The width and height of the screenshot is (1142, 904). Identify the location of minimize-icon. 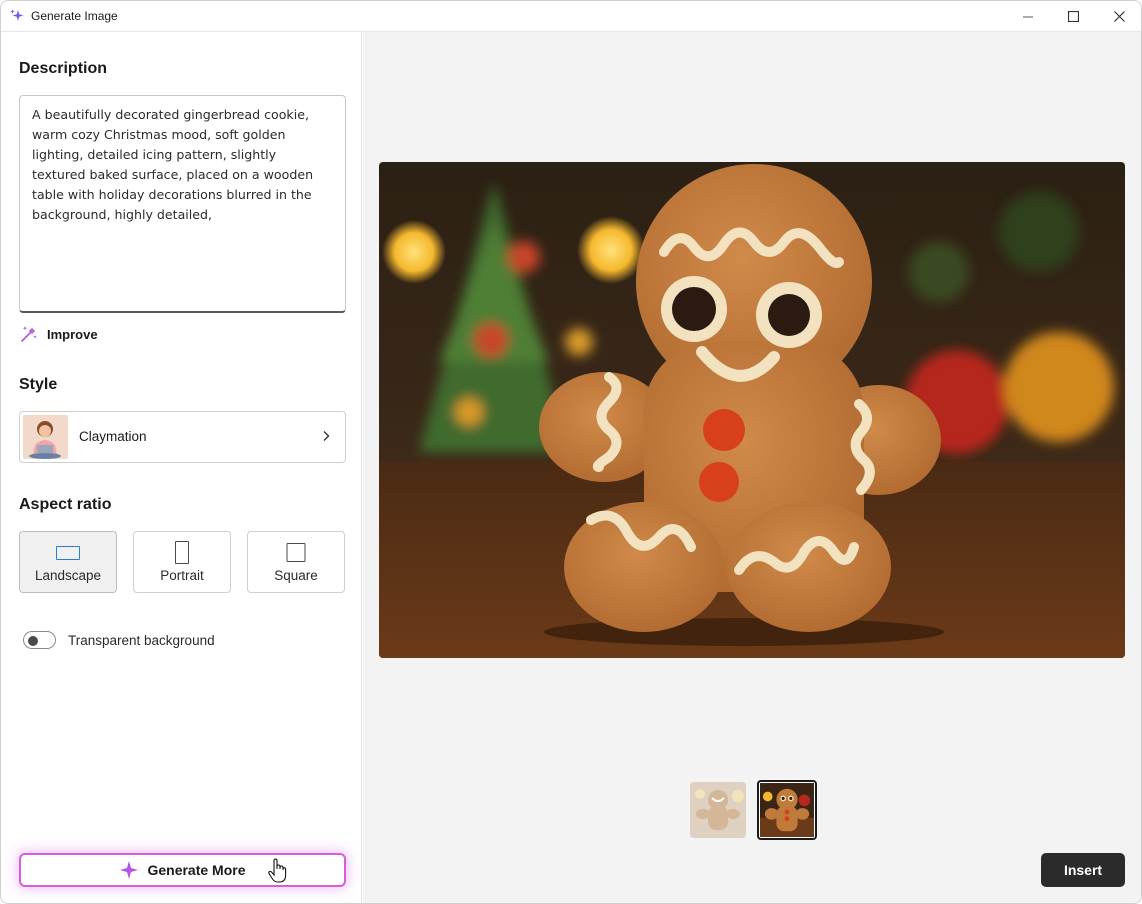
(1028, 16).